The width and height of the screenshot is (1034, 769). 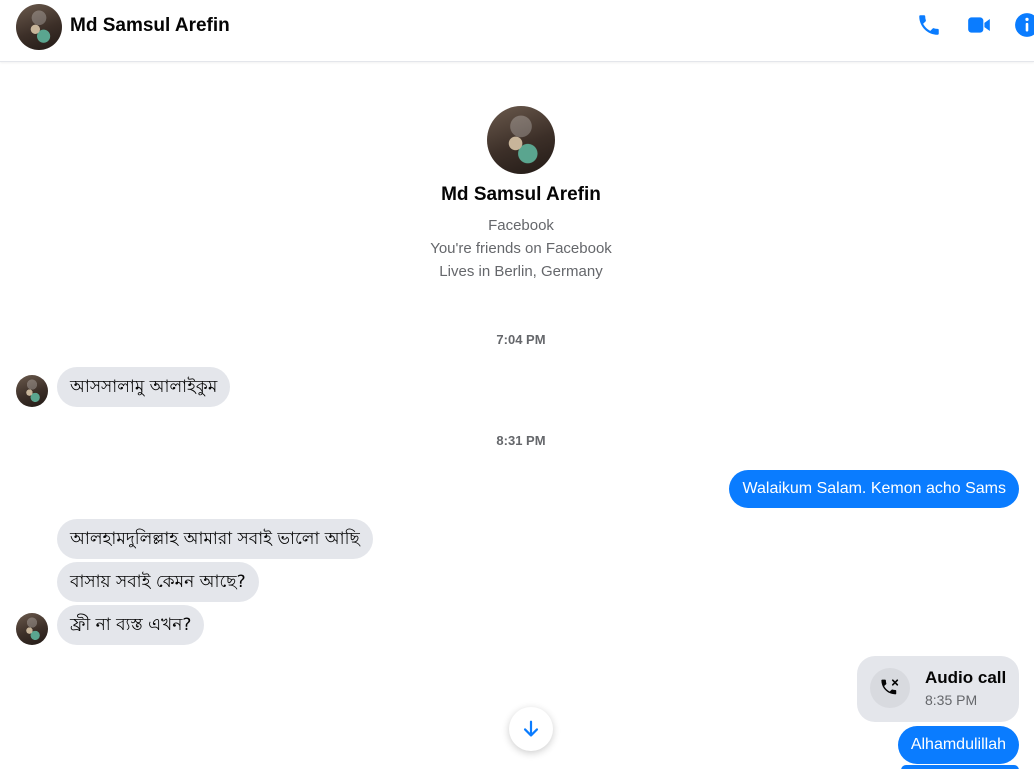 I want to click on message-bubble-outgoing: Walaikum Salam. Kemon acho Sams, so click(x=874, y=489).